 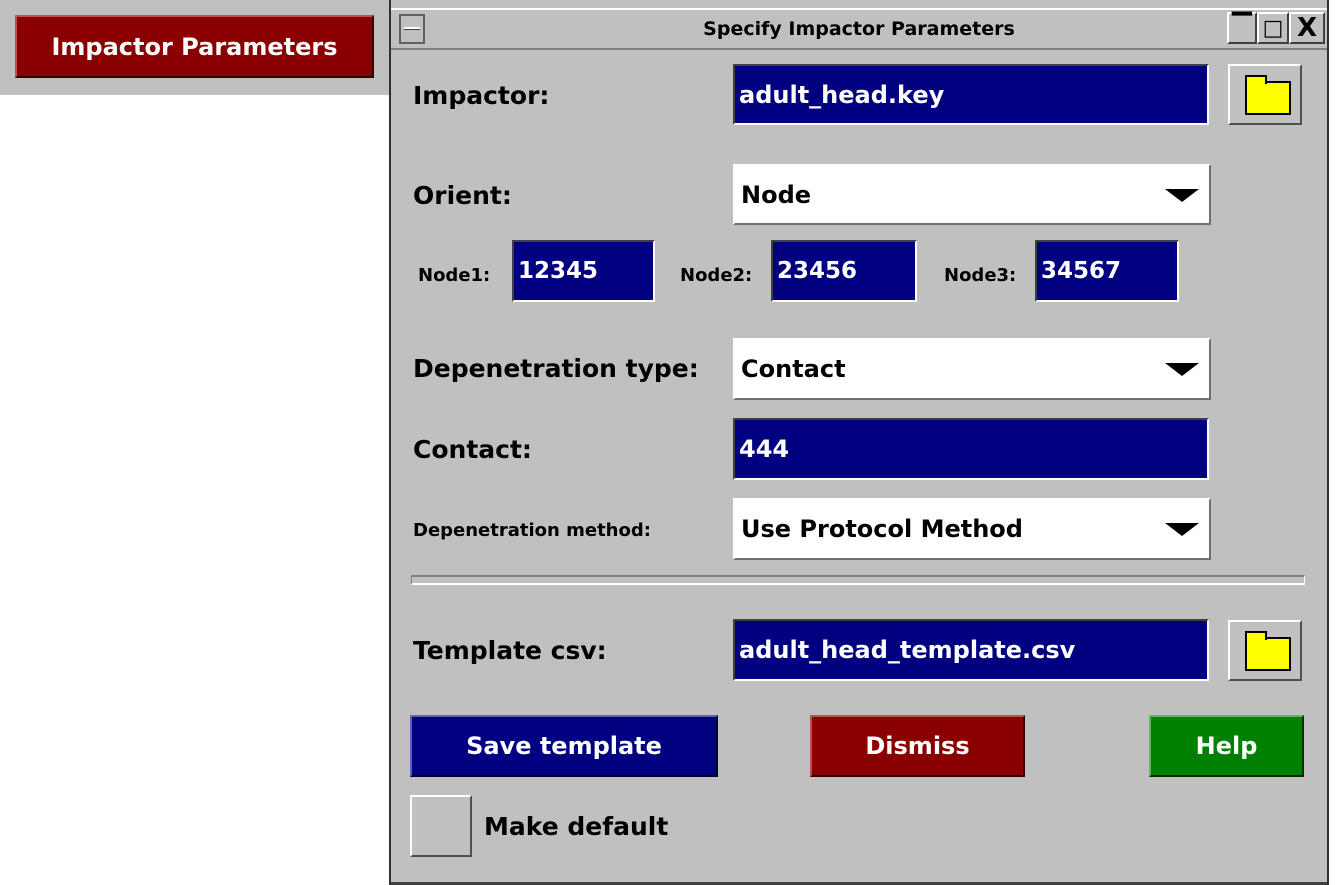 I want to click on node2-label: Node2:, so click(x=716, y=275).